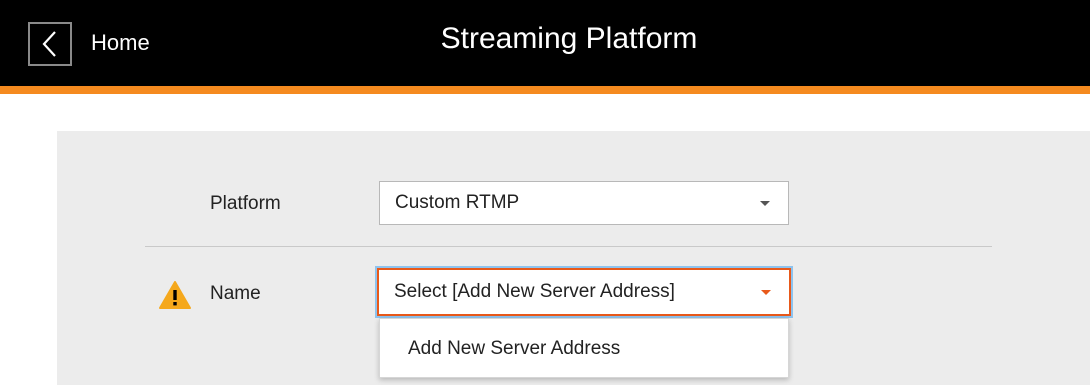 Image resolution: width=1090 pixels, height=385 pixels. I want to click on row-divider, so click(568, 246).